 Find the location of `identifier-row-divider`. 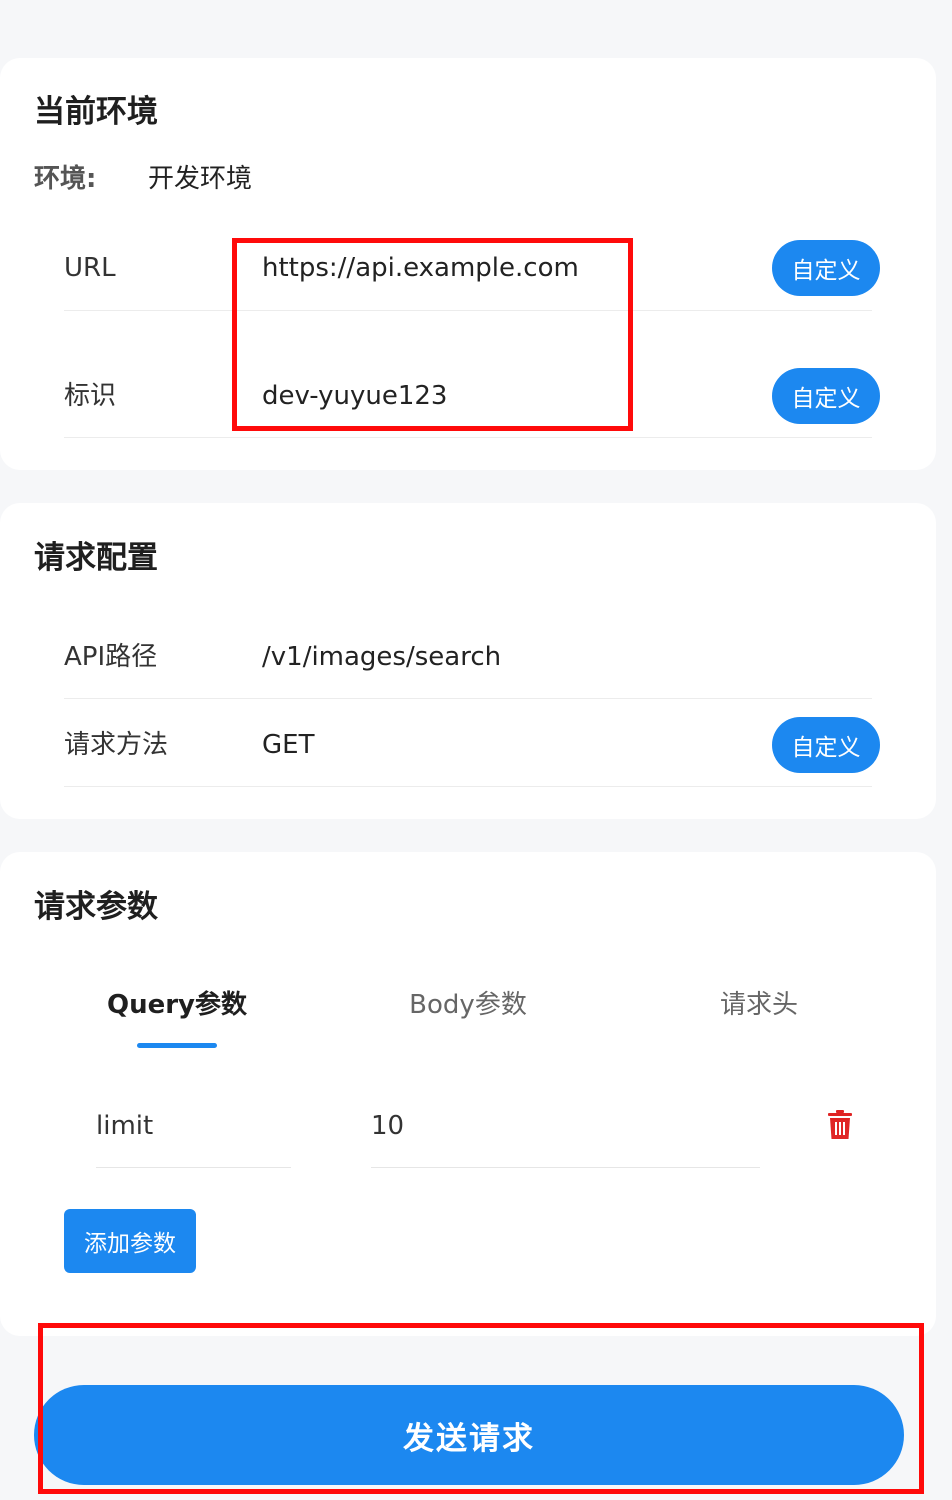

identifier-row-divider is located at coordinates (468, 437).